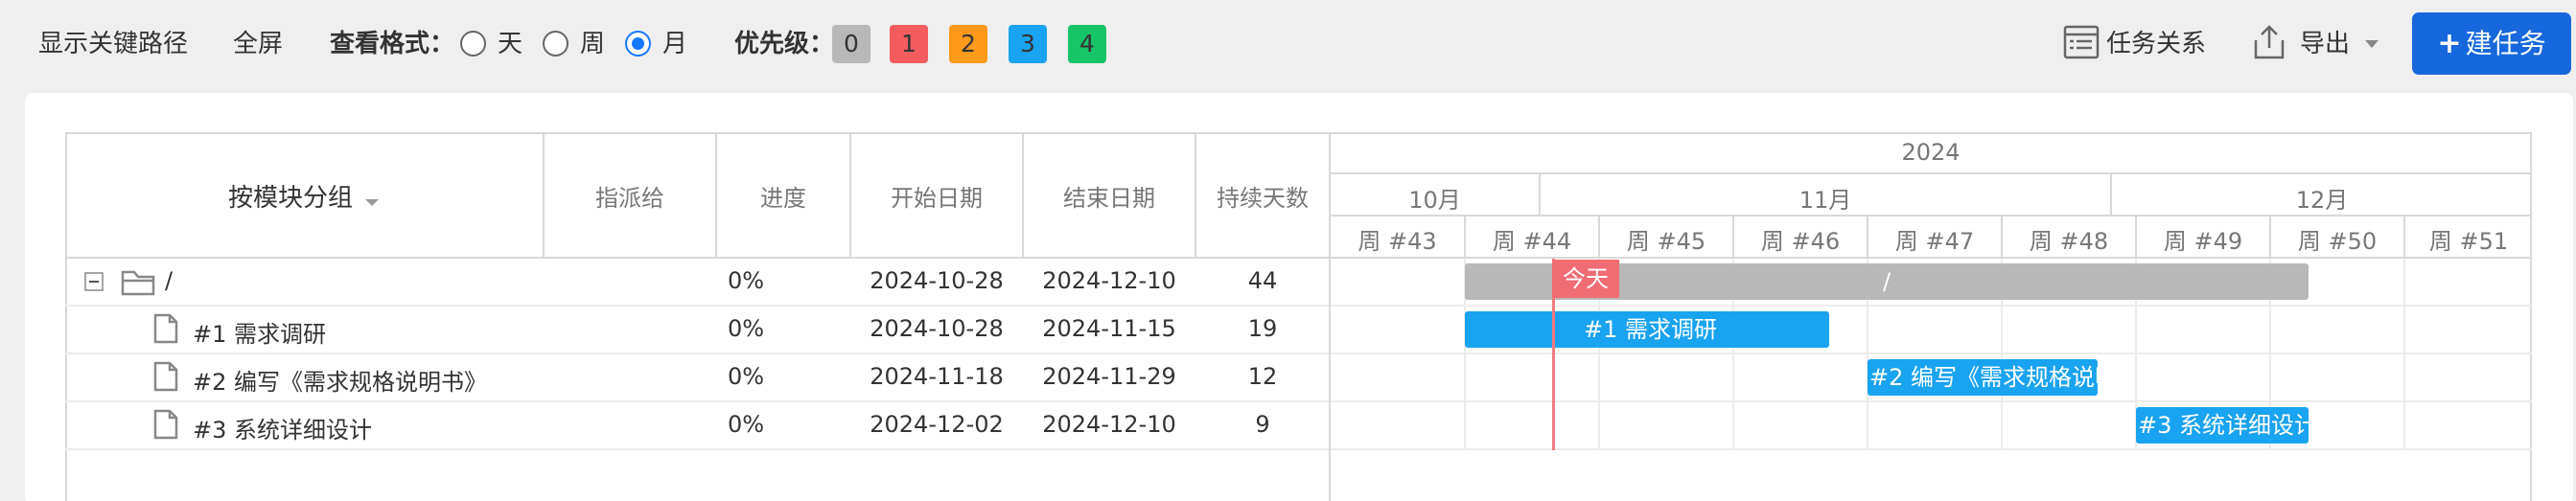 The height and width of the screenshot is (501, 2576). Describe the element at coordinates (1647, 329) in the screenshot. I see `gantt-bar-task: #1 需求调研` at that location.